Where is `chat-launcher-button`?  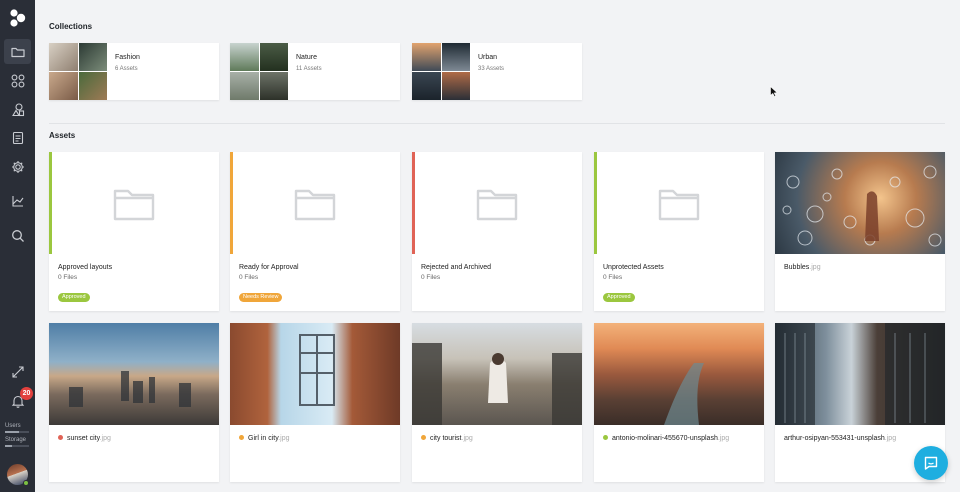
chat-launcher-button is located at coordinates (931, 463).